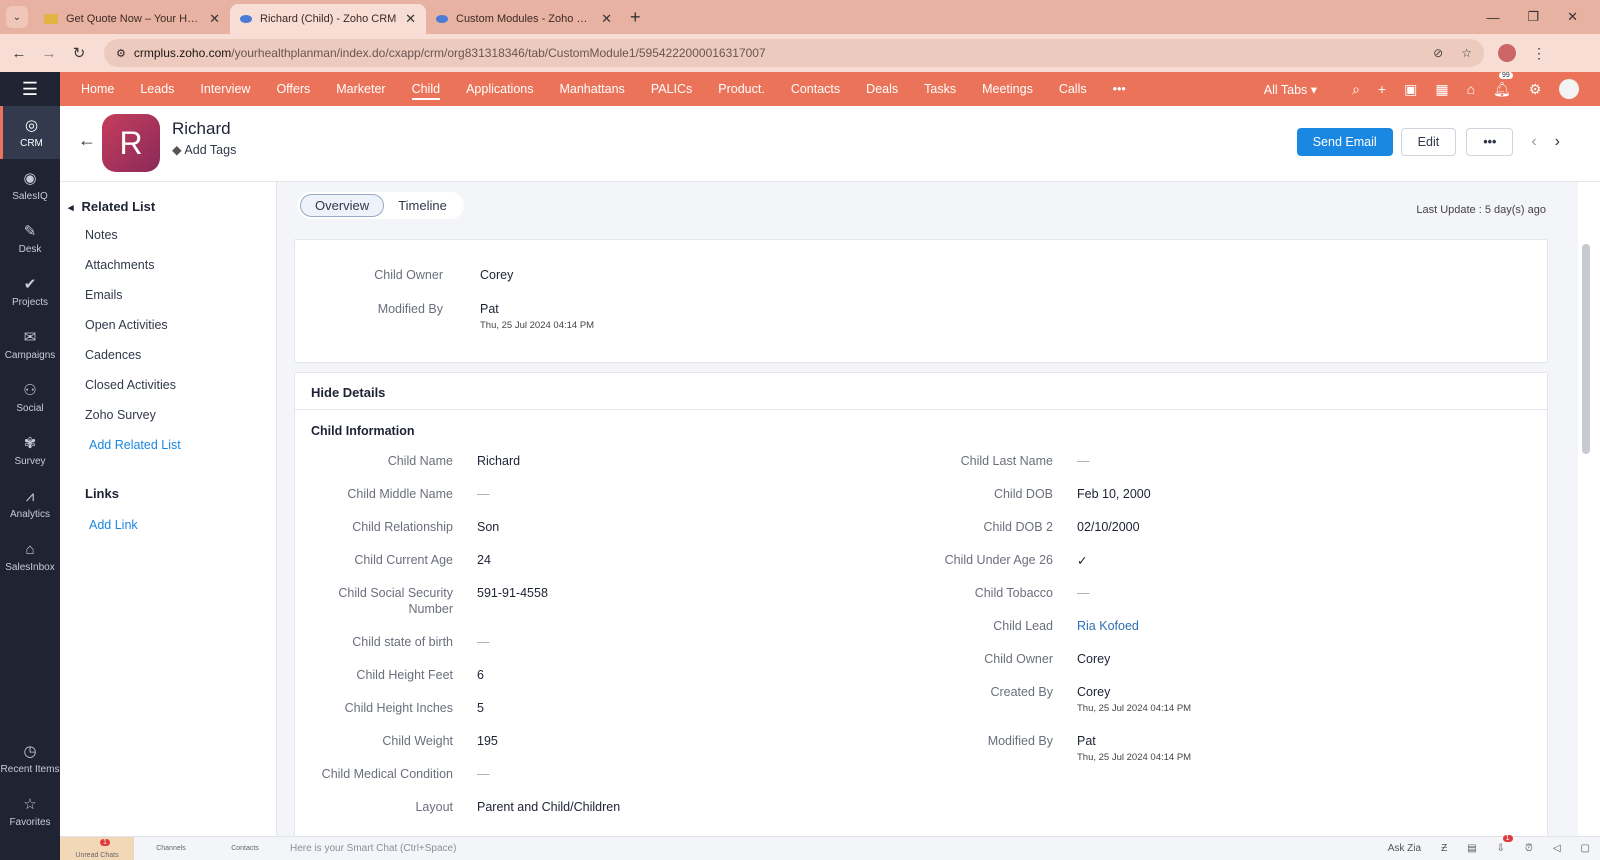 This screenshot has width=1600, height=860. Describe the element at coordinates (1108, 527) in the screenshot. I see `field-value: 02/10/2000` at that location.